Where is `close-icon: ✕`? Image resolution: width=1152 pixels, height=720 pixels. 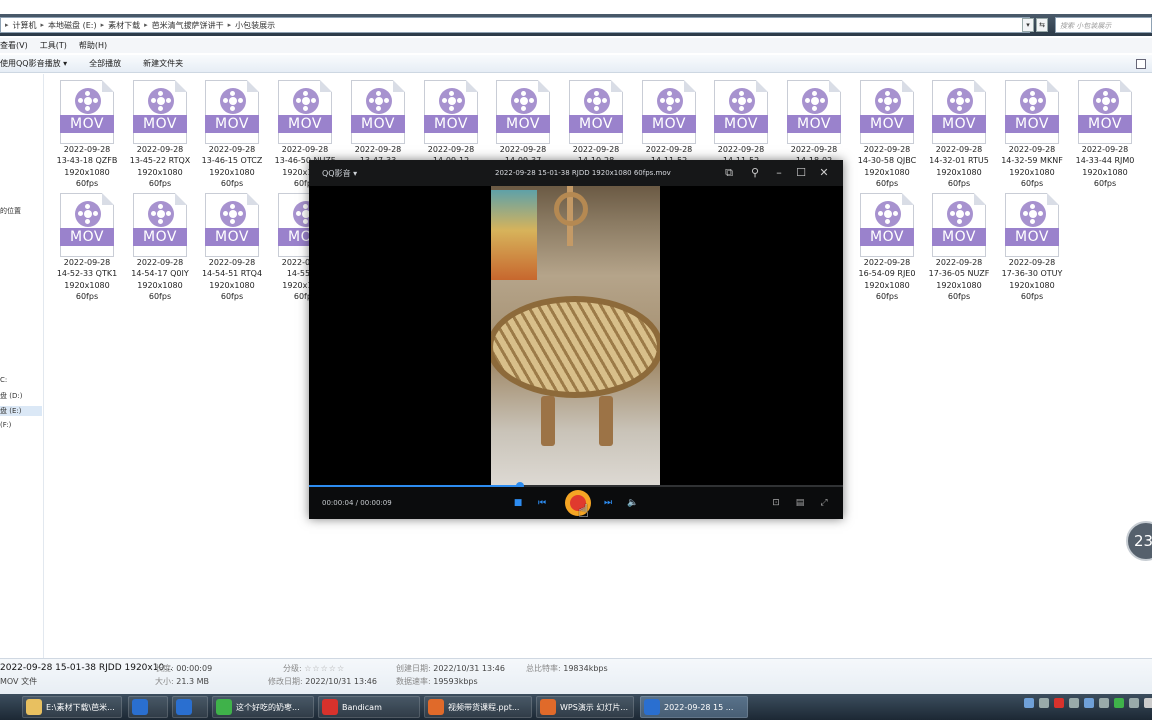 close-icon: ✕ is located at coordinates (824, 173).